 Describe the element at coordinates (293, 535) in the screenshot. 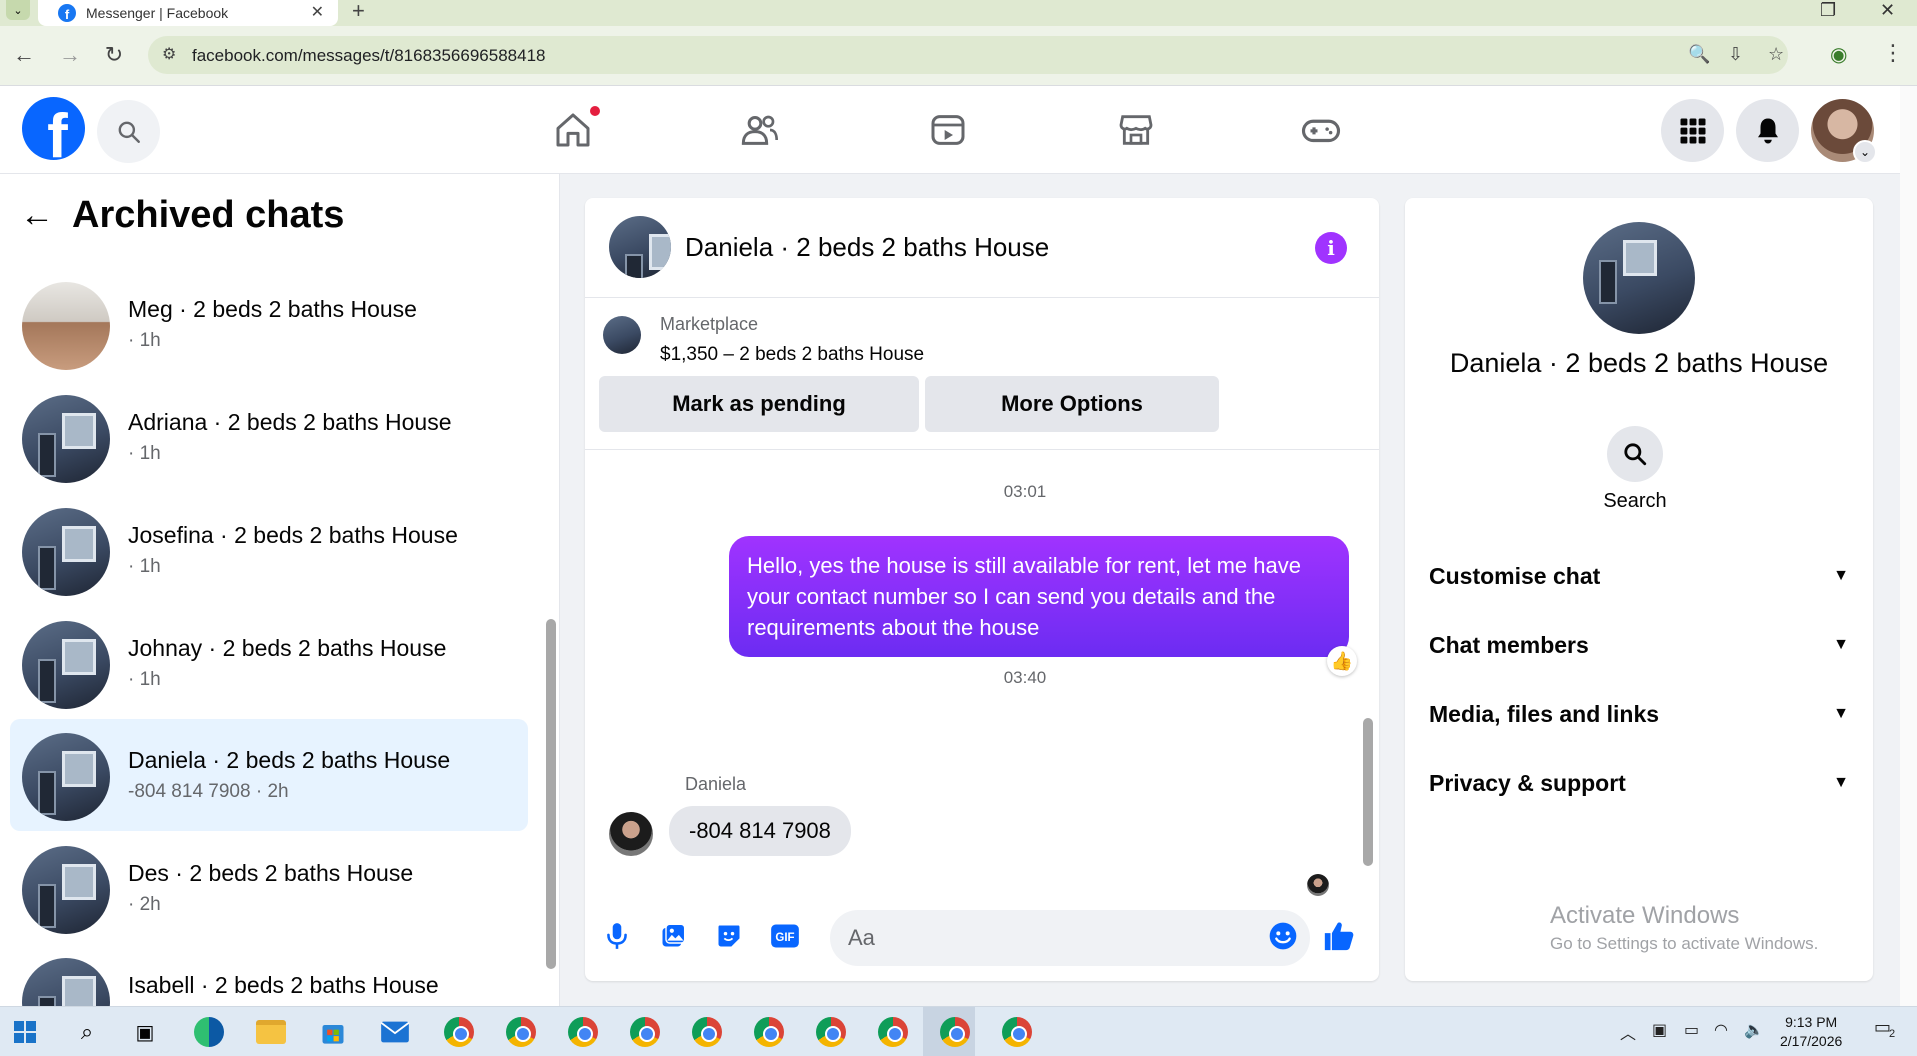

I see `chat-name: Josefina · 2 beds 2 baths House` at that location.